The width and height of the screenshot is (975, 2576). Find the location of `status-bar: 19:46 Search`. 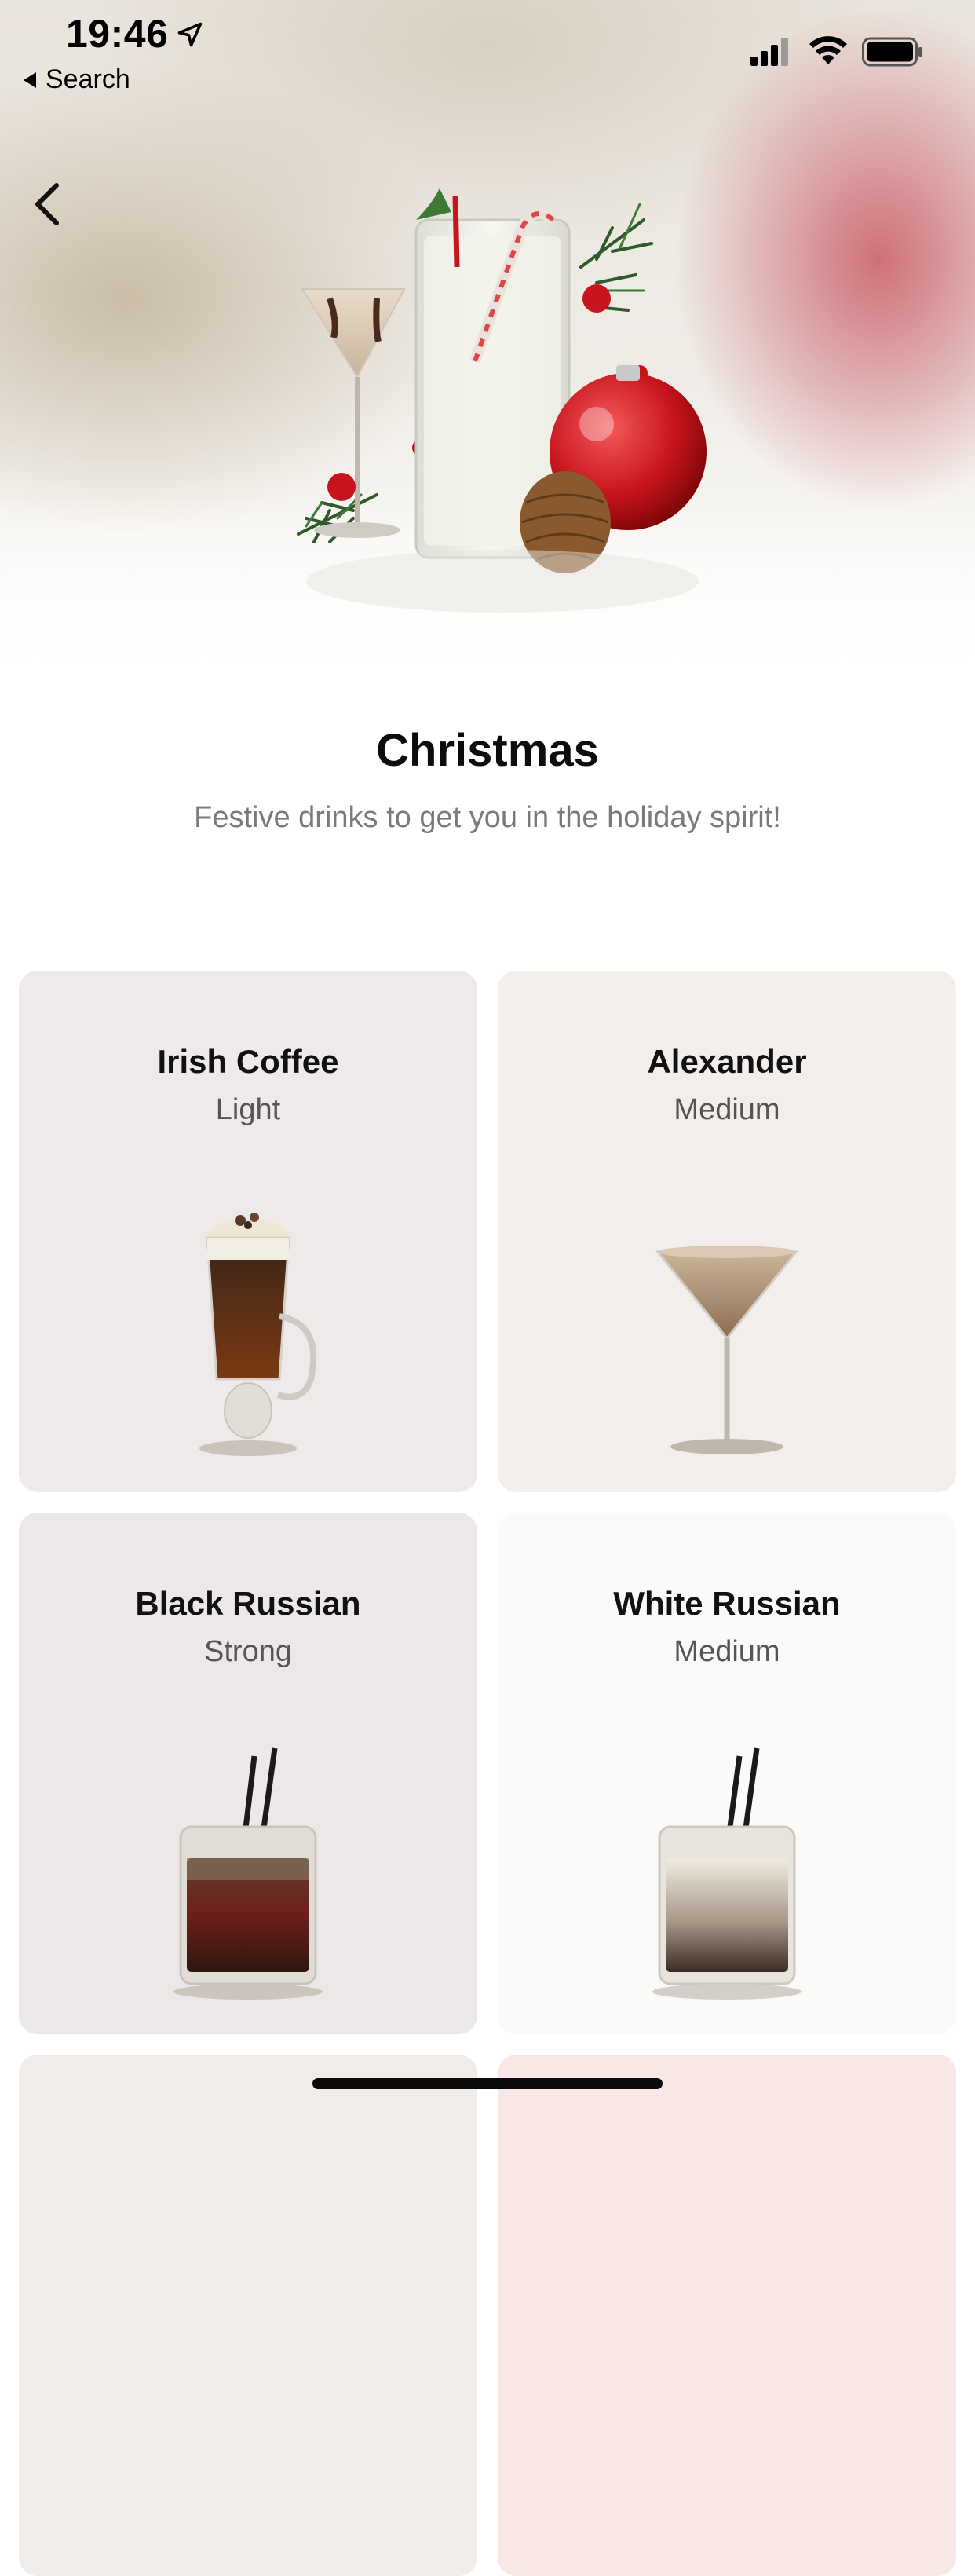

status-bar: 19:46 Search is located at coordinates (487, 55).